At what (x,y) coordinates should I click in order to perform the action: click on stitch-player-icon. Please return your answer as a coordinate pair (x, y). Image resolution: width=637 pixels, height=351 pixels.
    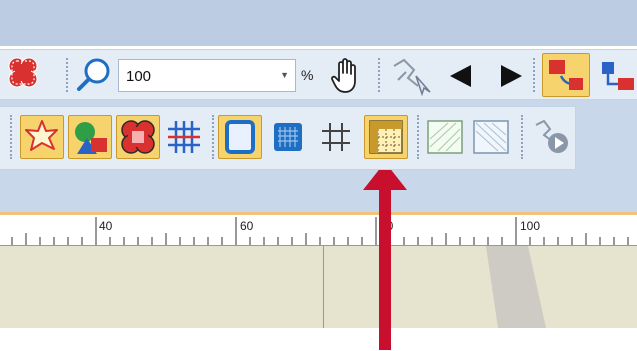
    Looking at the image, I should click on (552, 137).